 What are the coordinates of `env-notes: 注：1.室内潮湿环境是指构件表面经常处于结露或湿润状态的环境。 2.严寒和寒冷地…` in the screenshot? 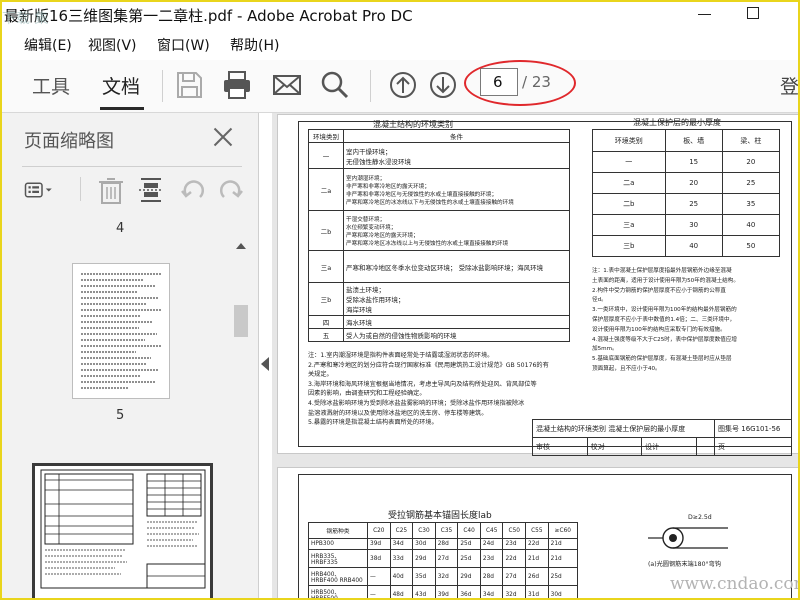 It's located at (428, 389).